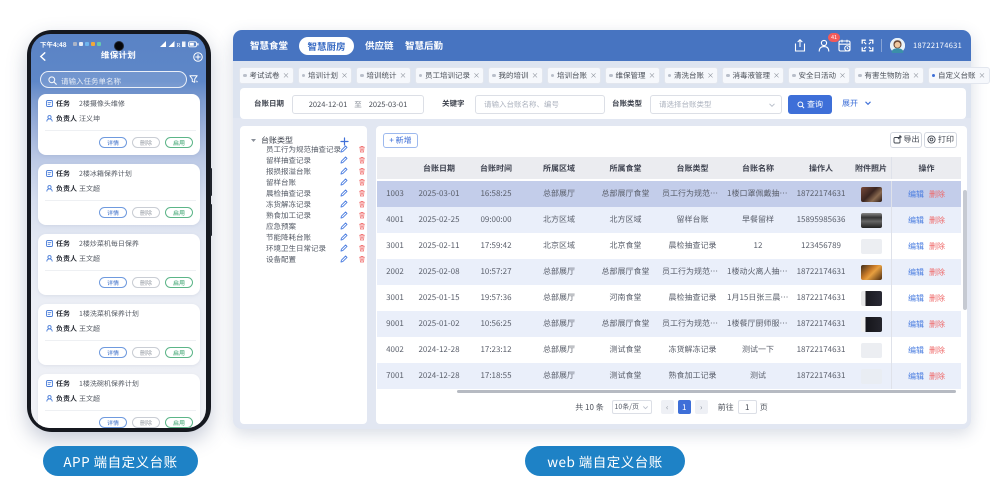 The height and width of the screenshot is (503, 1000). I want to click on svg-text: R, so click(179, 44).